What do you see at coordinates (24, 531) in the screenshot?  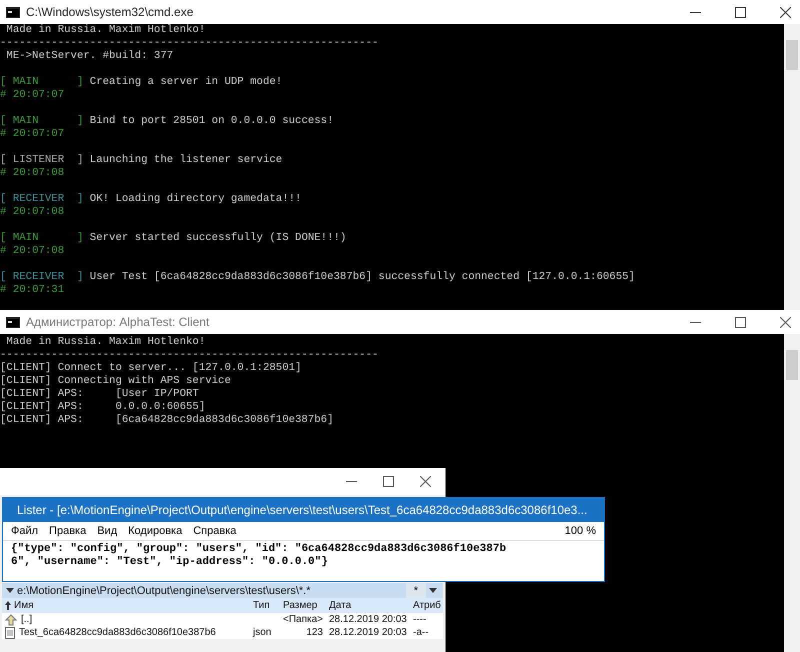 I see `menu-item: Файл` at bounding box center [24, 531].